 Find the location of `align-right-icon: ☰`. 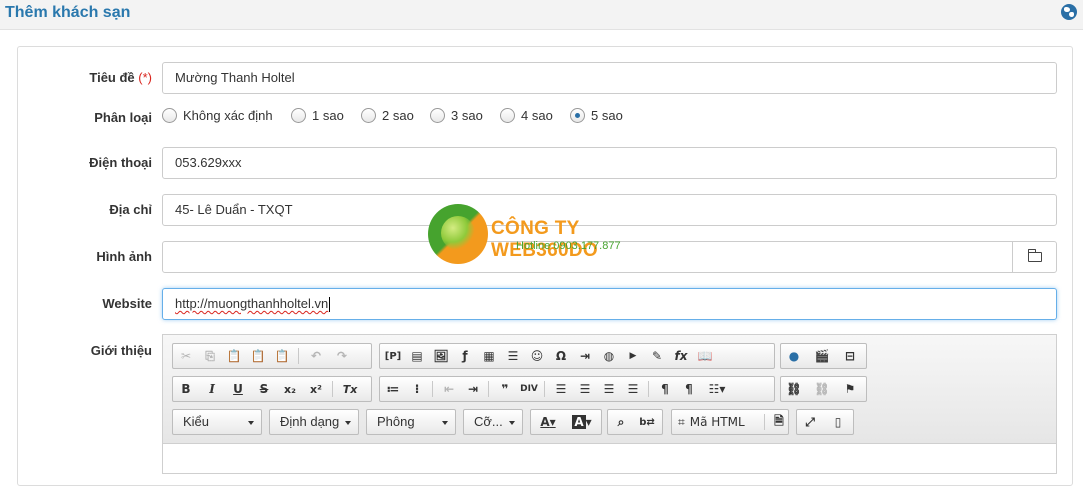

align-right-icon: ☰ is located at coordinates (609, 389).